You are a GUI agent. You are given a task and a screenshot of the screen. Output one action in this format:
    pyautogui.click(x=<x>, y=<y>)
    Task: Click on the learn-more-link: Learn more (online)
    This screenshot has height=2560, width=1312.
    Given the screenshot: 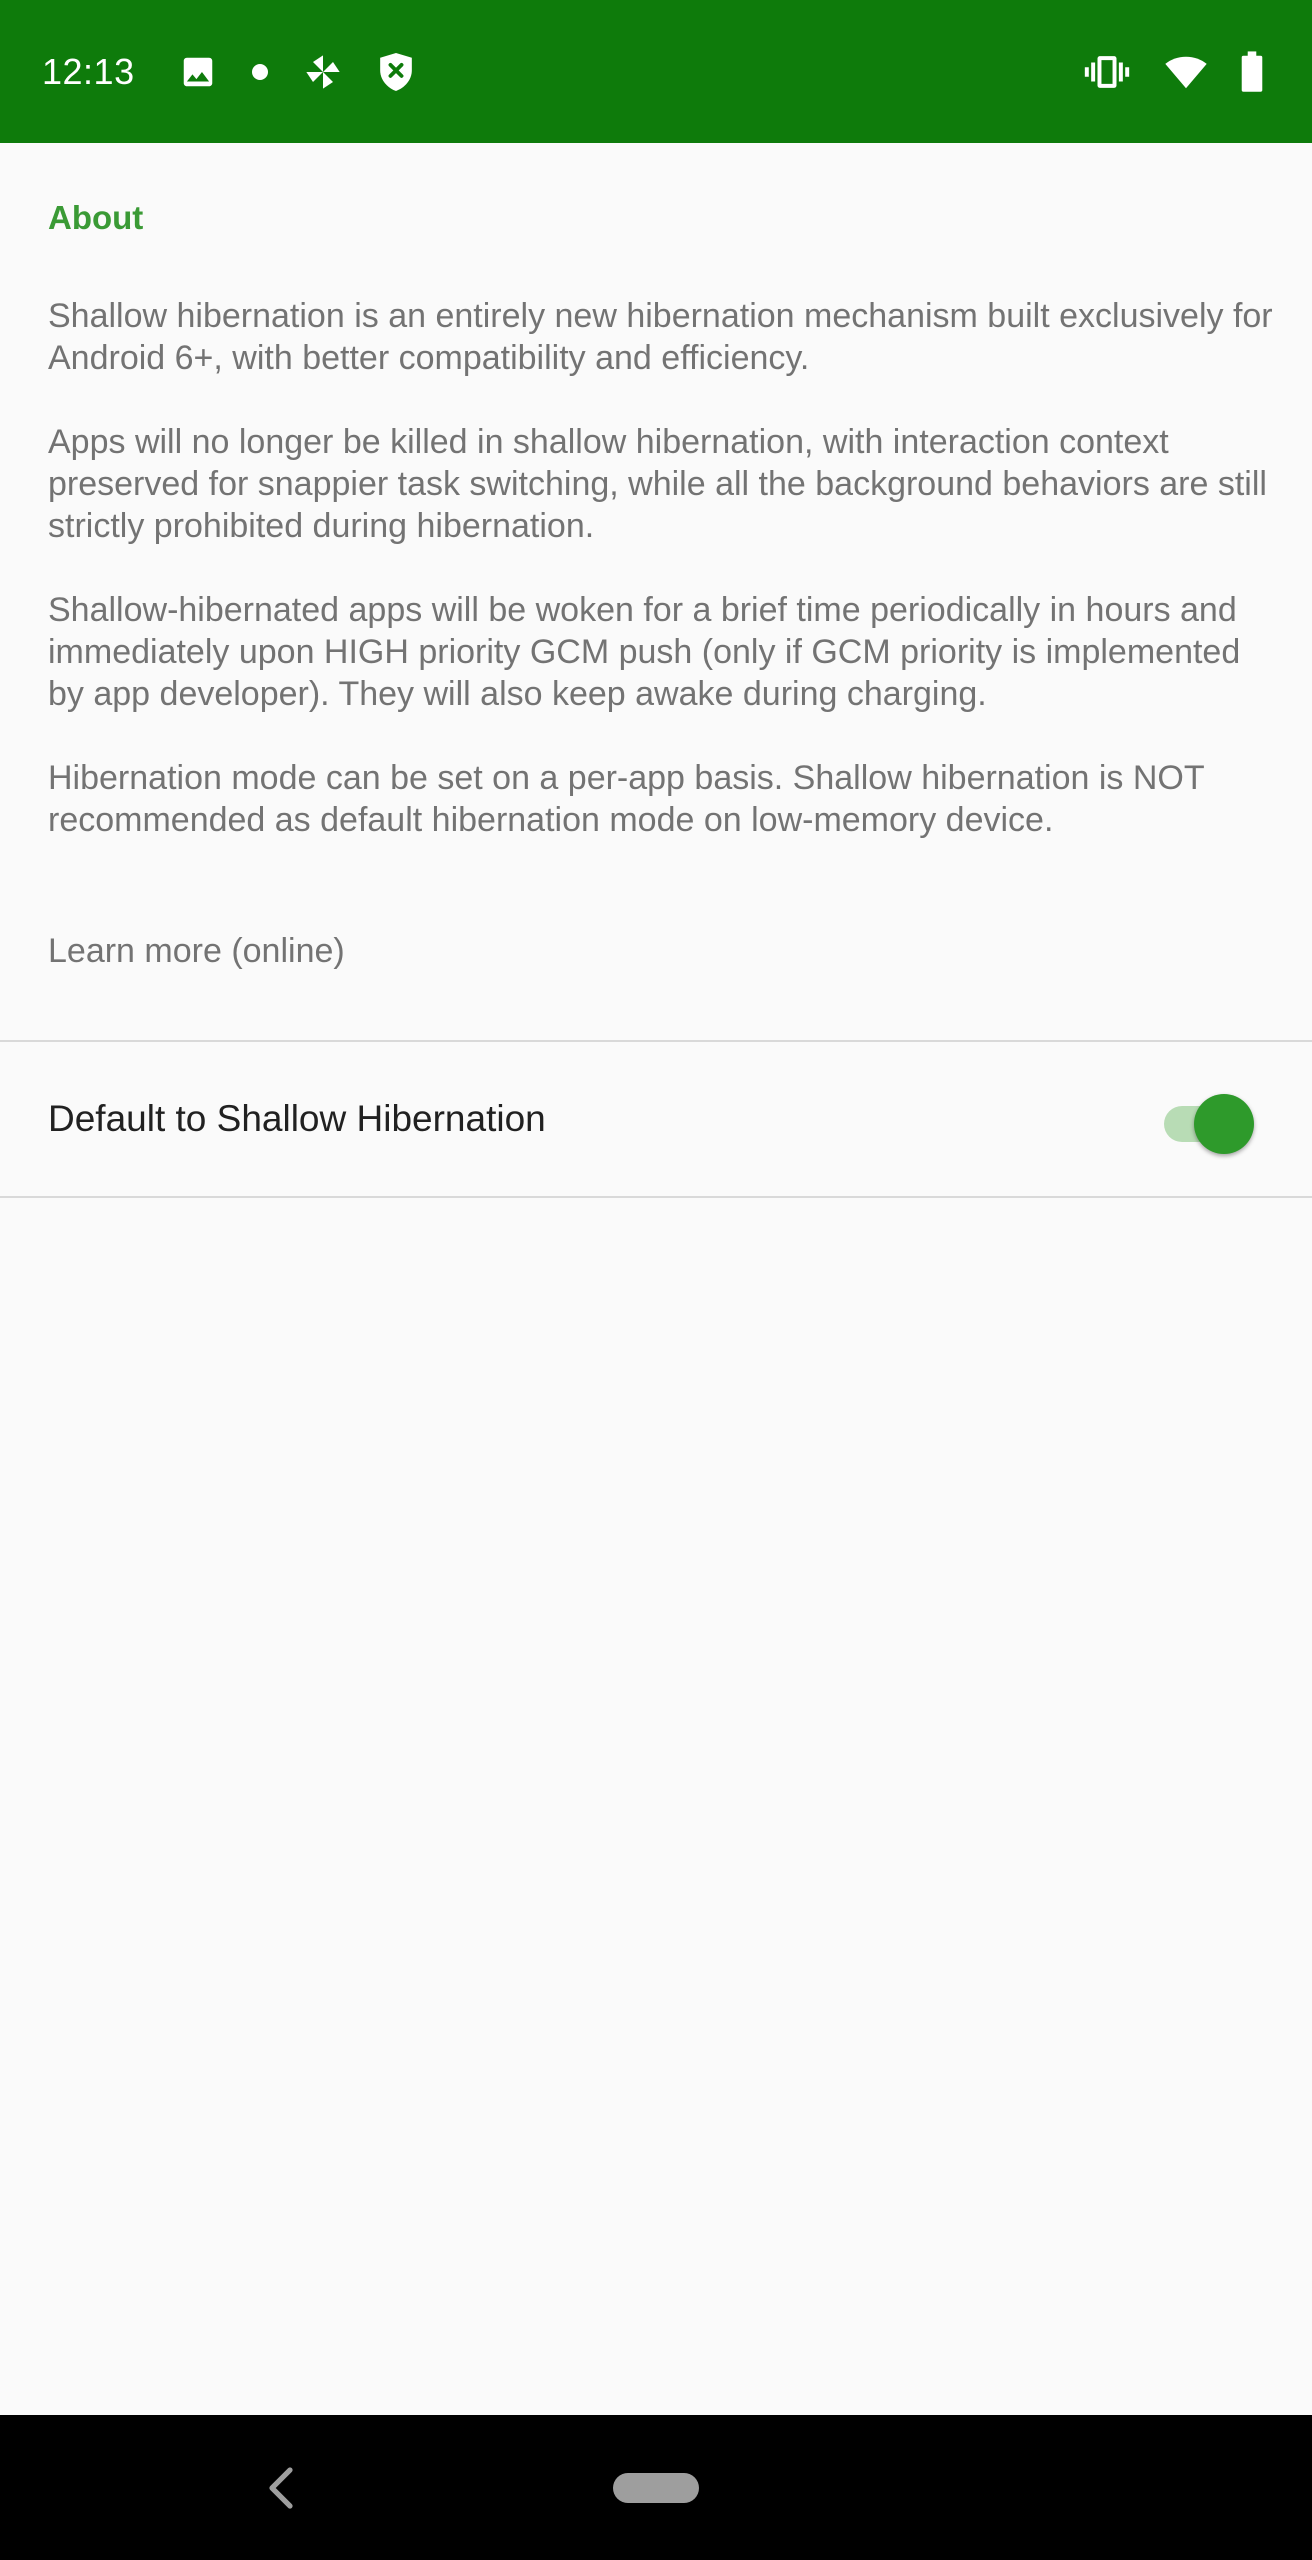 What is the action you would take?
    pyautogui.click(x=656, y=951)
    